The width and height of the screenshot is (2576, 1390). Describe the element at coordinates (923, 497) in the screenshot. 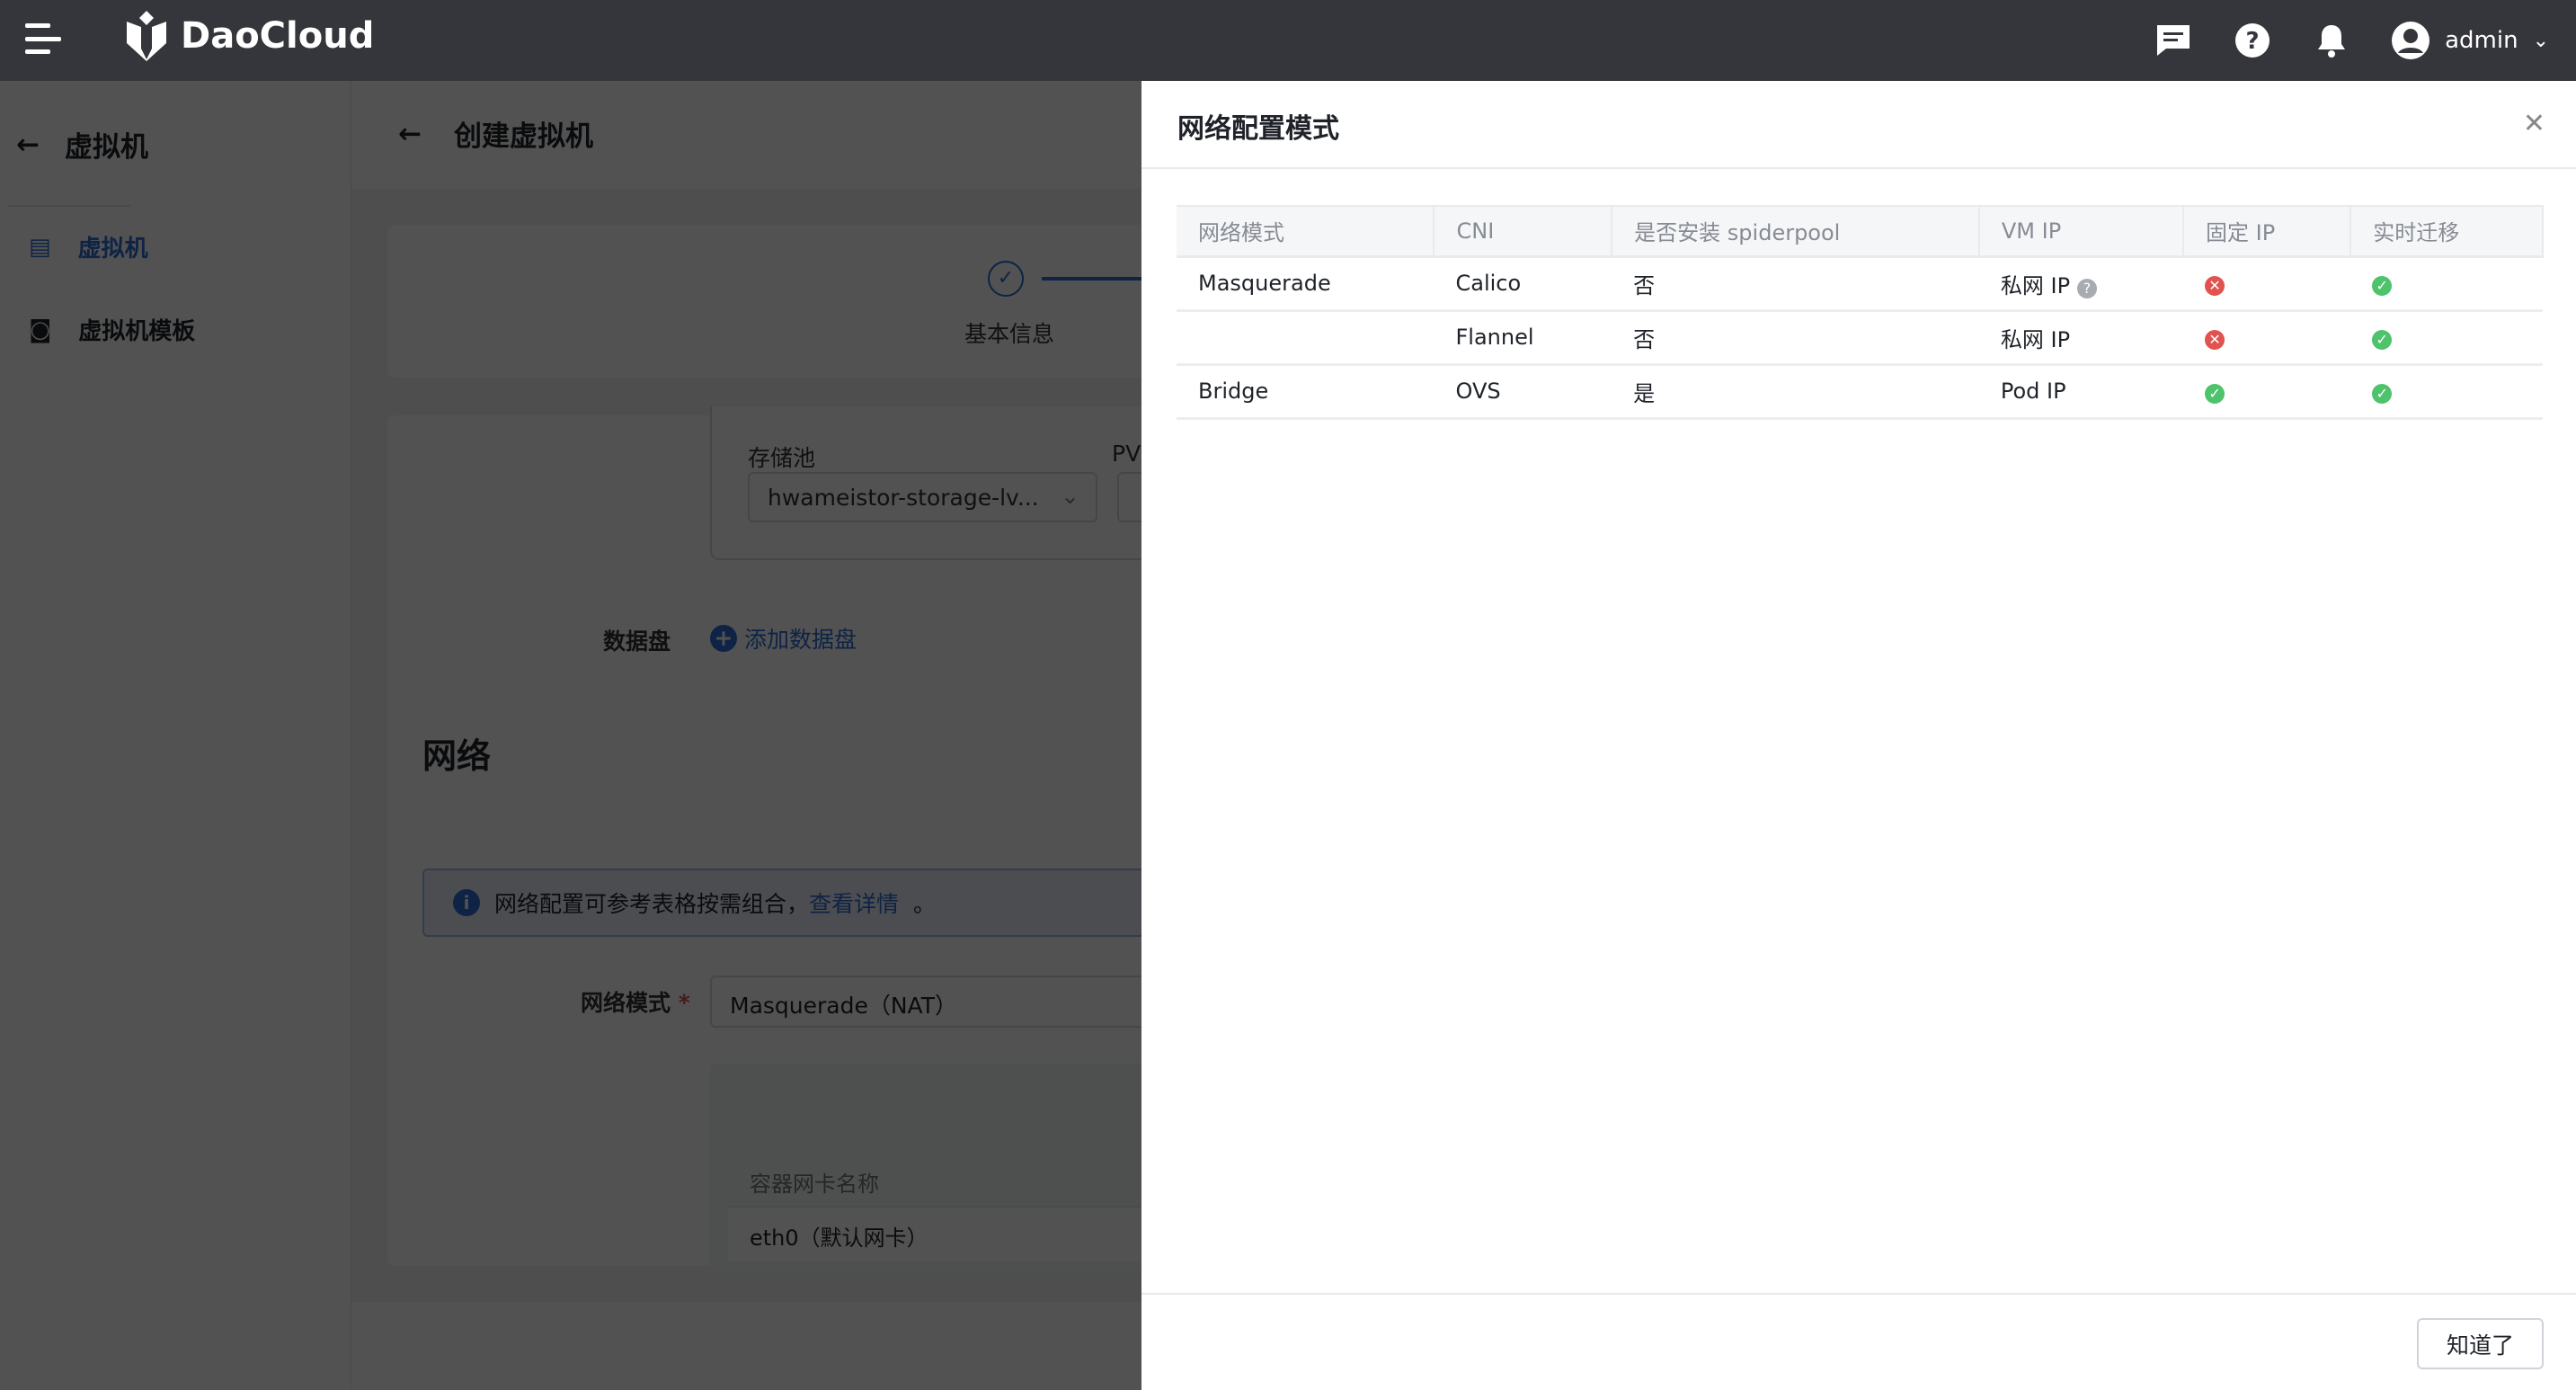

I see `storage-pool-select: hwameistor-storage-lv... ⌄` at that location.